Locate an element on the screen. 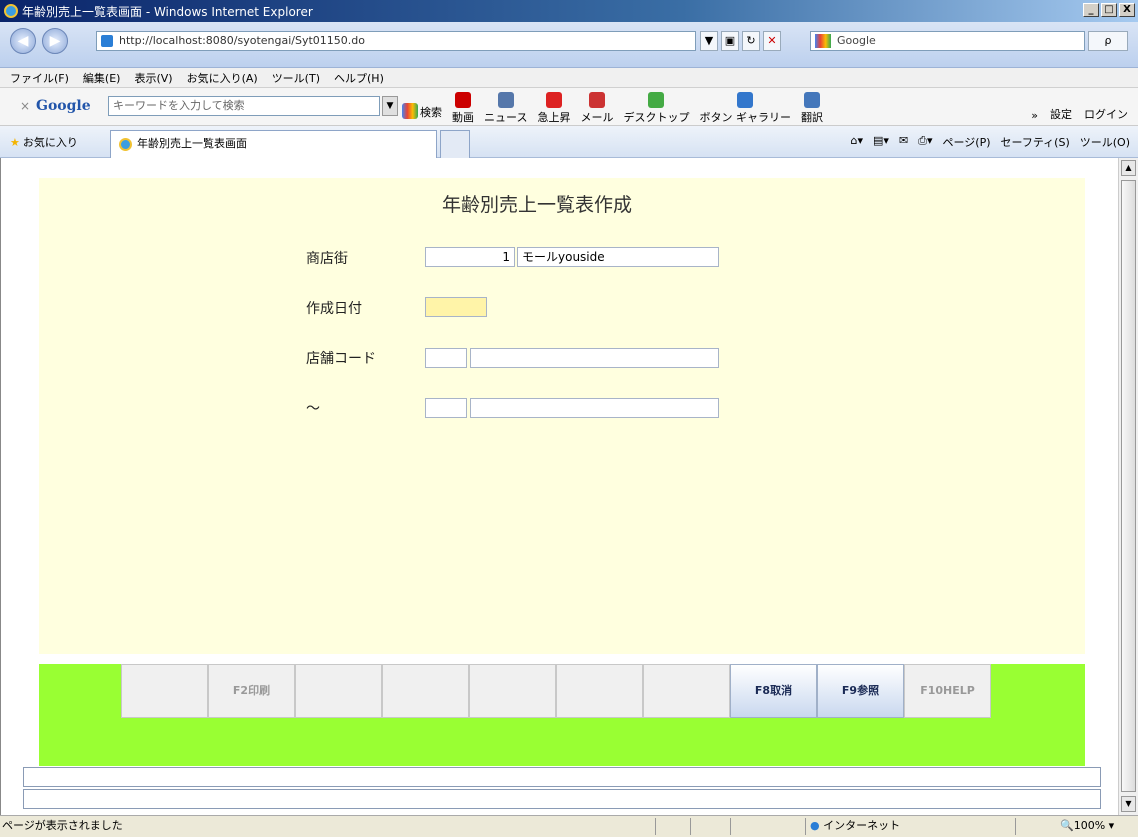  google-logo: Google is located at coordinates (63, 106).